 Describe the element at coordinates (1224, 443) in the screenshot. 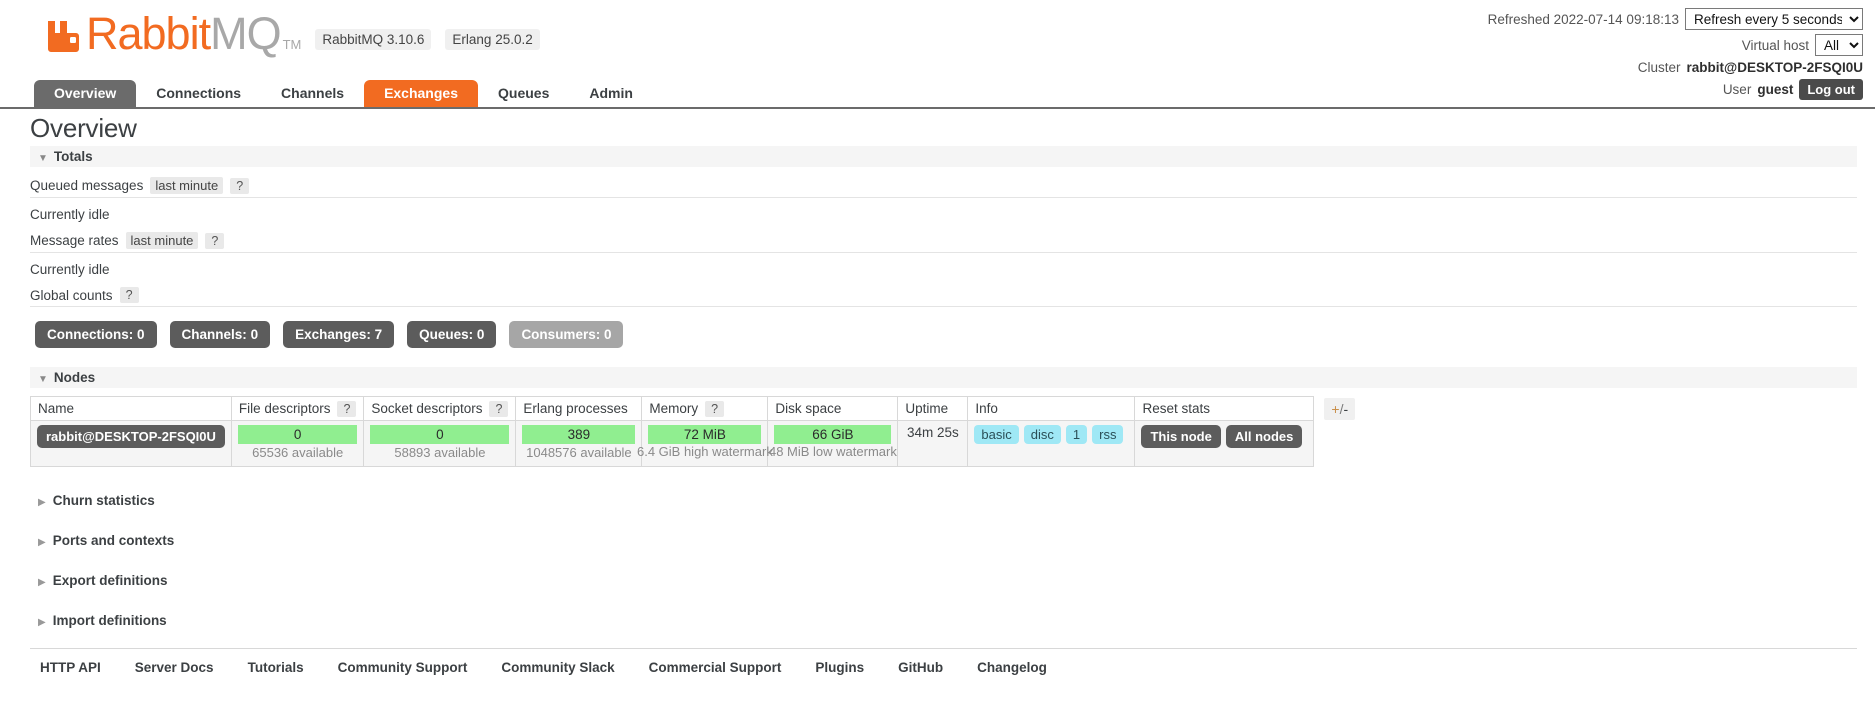

I see `cell-reset-stats: This node All nodes` at that location.